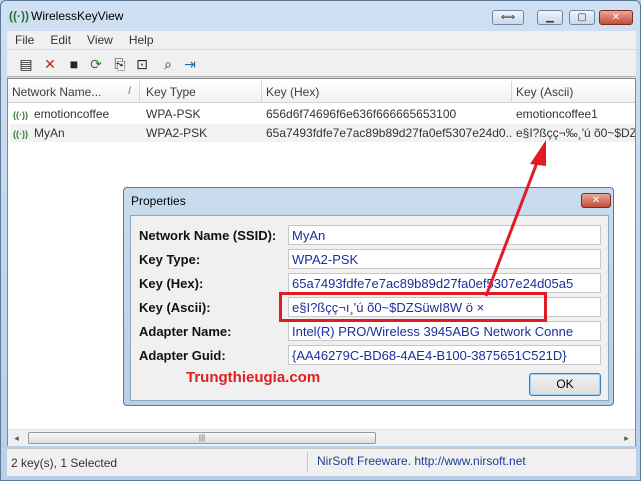 This screenshot has height=481, width=641. Describe the element at coordinates (565, 384) in the screenshot. I see `ok-button: OK` at that location.